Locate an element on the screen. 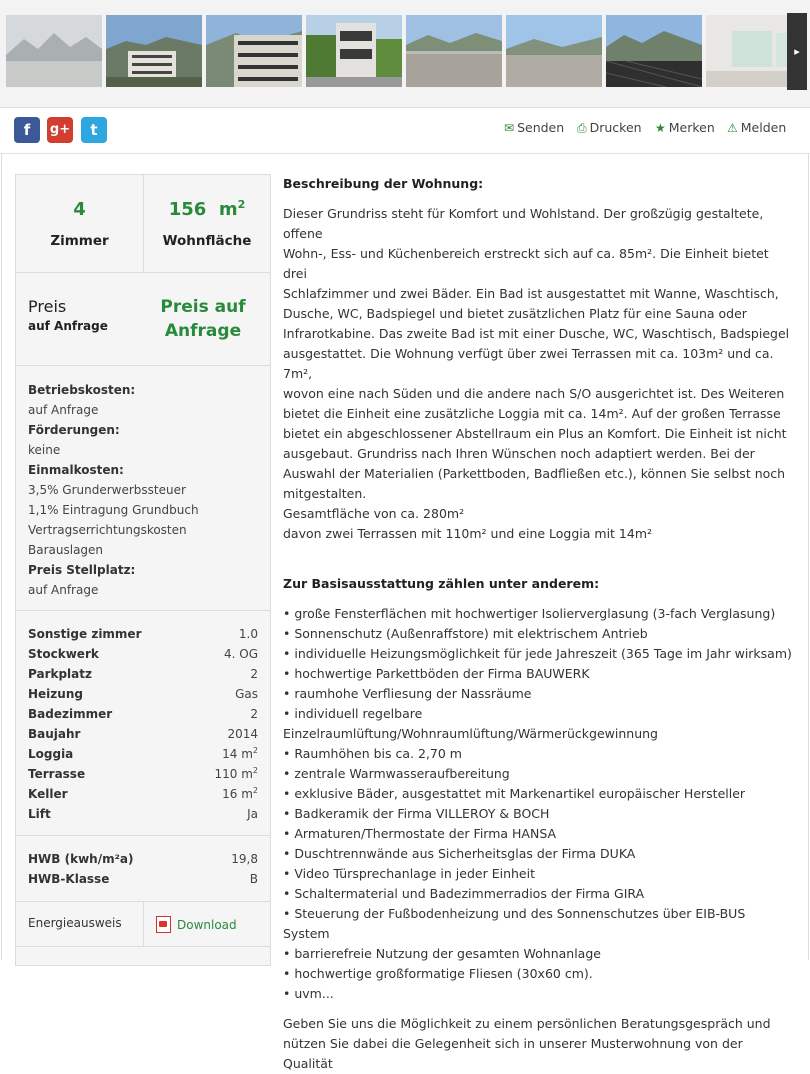 This screenshot has height=1074, width=810. hwb-row-value-text: B is located at coordinates (253, 879).